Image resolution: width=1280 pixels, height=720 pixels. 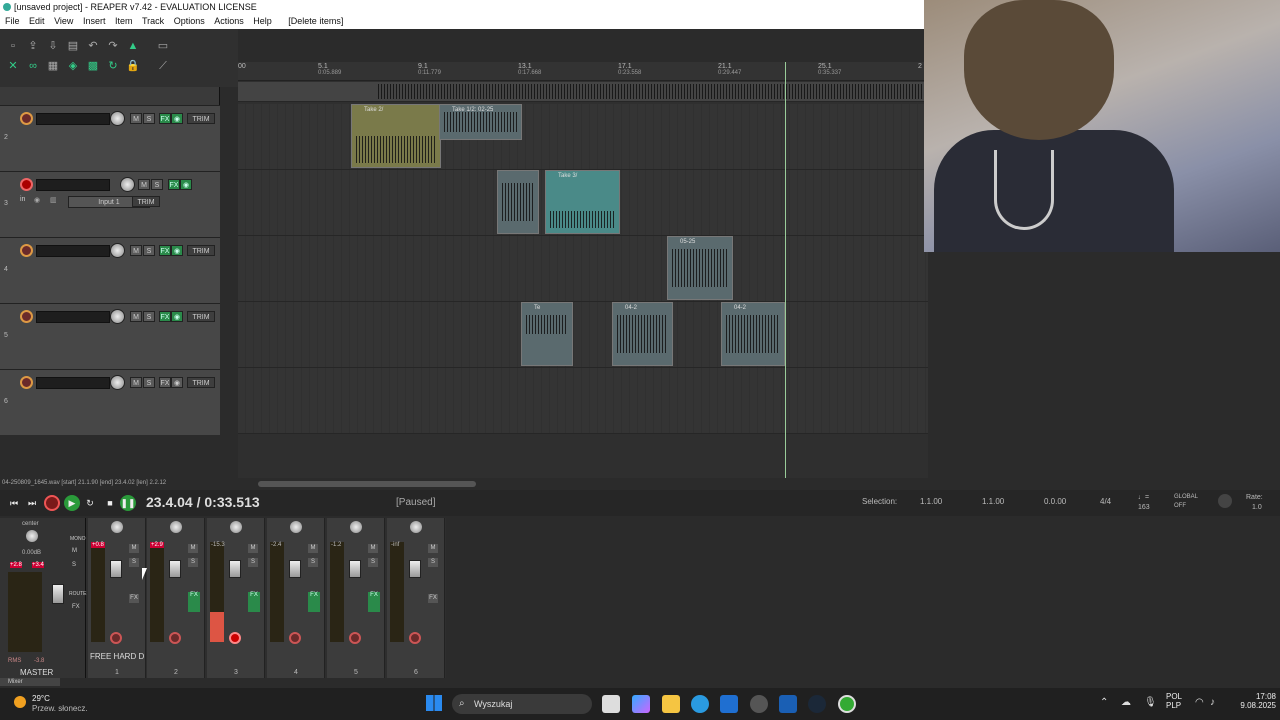 I want to click on master-volume-fader, so click(x=58, y=594).